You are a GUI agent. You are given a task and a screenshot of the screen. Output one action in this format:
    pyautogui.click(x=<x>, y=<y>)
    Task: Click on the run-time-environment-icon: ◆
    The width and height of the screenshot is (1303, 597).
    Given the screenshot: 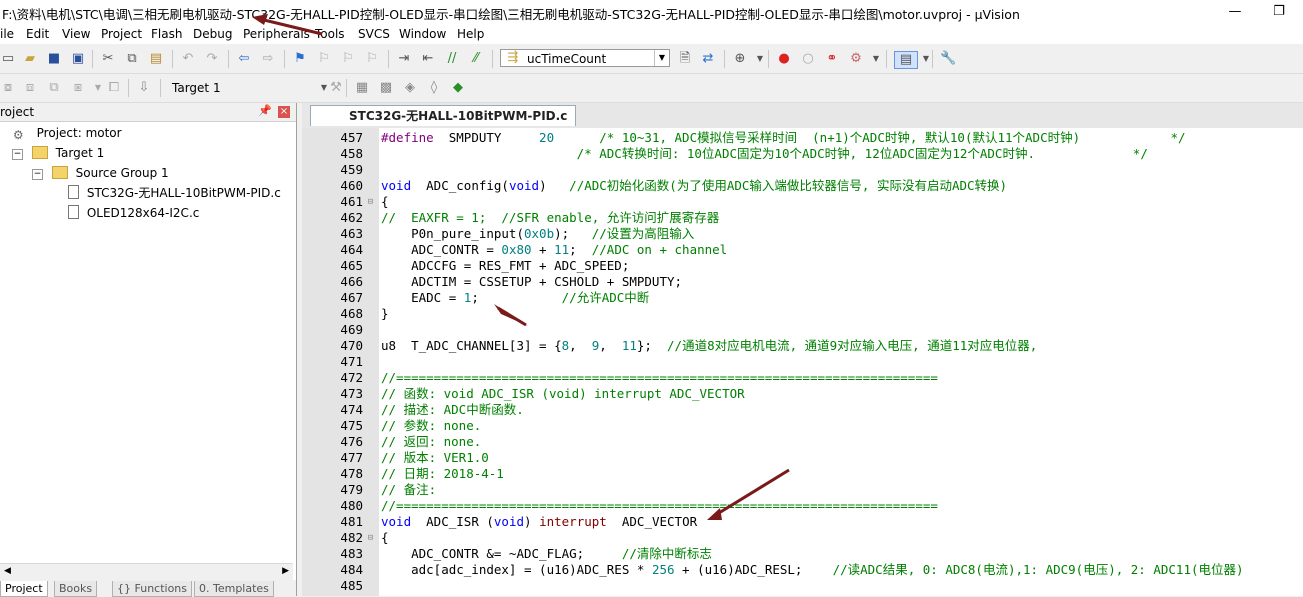 What is the action you would take?
    pyautogui.click(x=458, y=88)
    